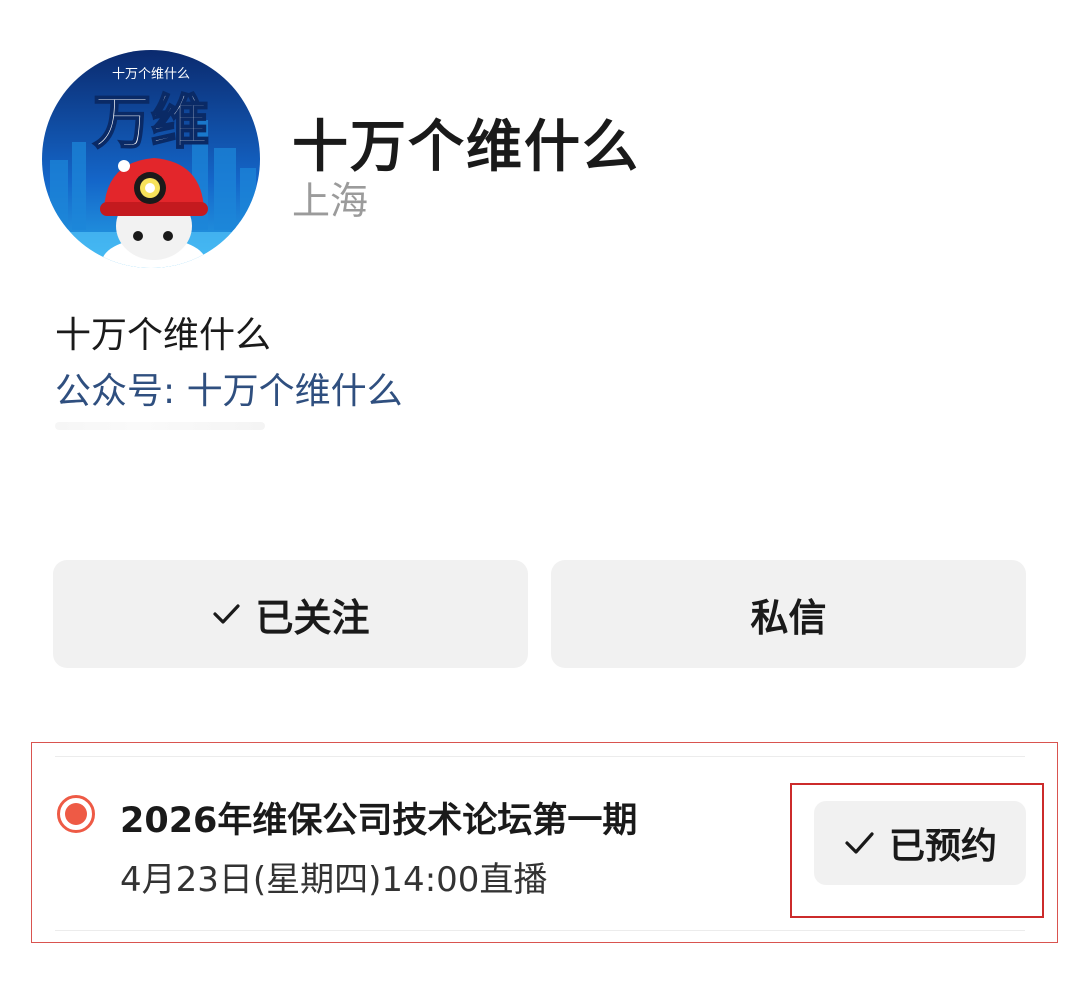  I want to click on followed-button: 已关注, so click(290, 614).